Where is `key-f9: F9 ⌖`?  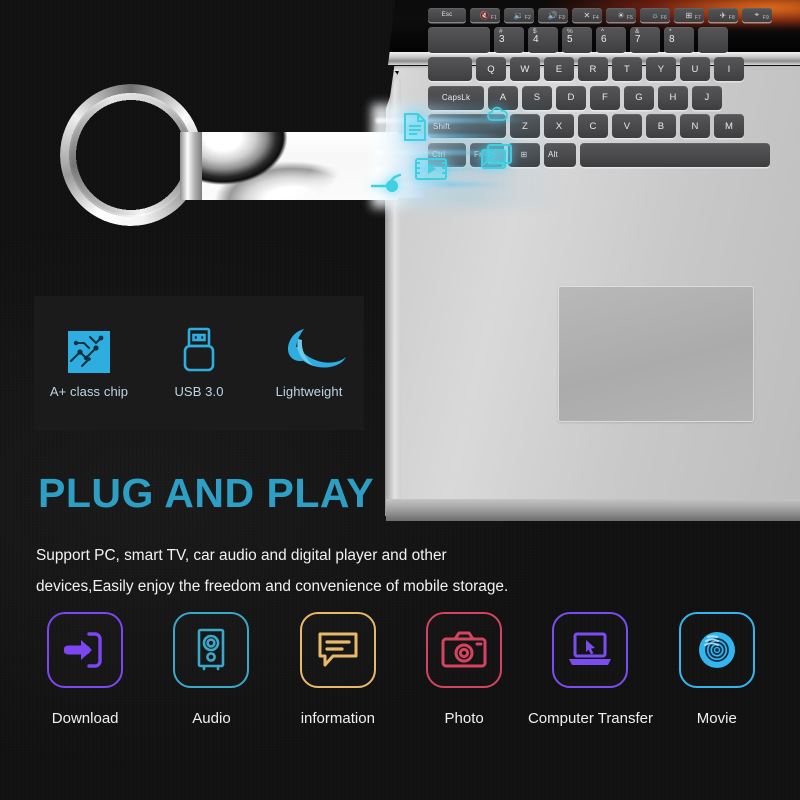
key-f9: F9 ⌖ is located at coordinates (757, 15).